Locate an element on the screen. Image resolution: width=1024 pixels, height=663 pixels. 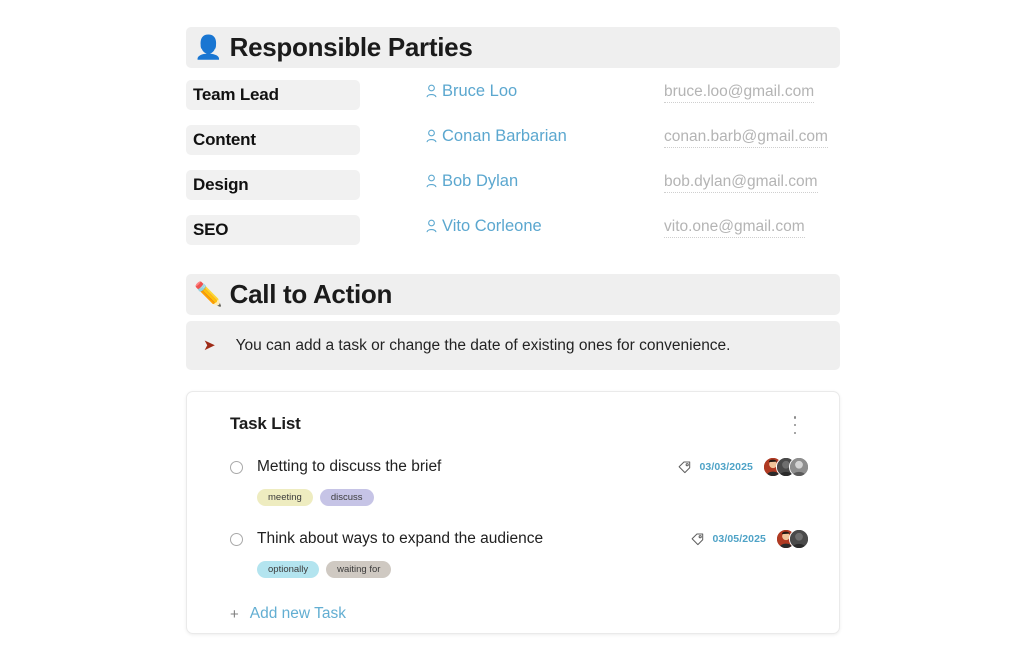
task-date: 03/03/2025 is located at coordinates (726, 467).